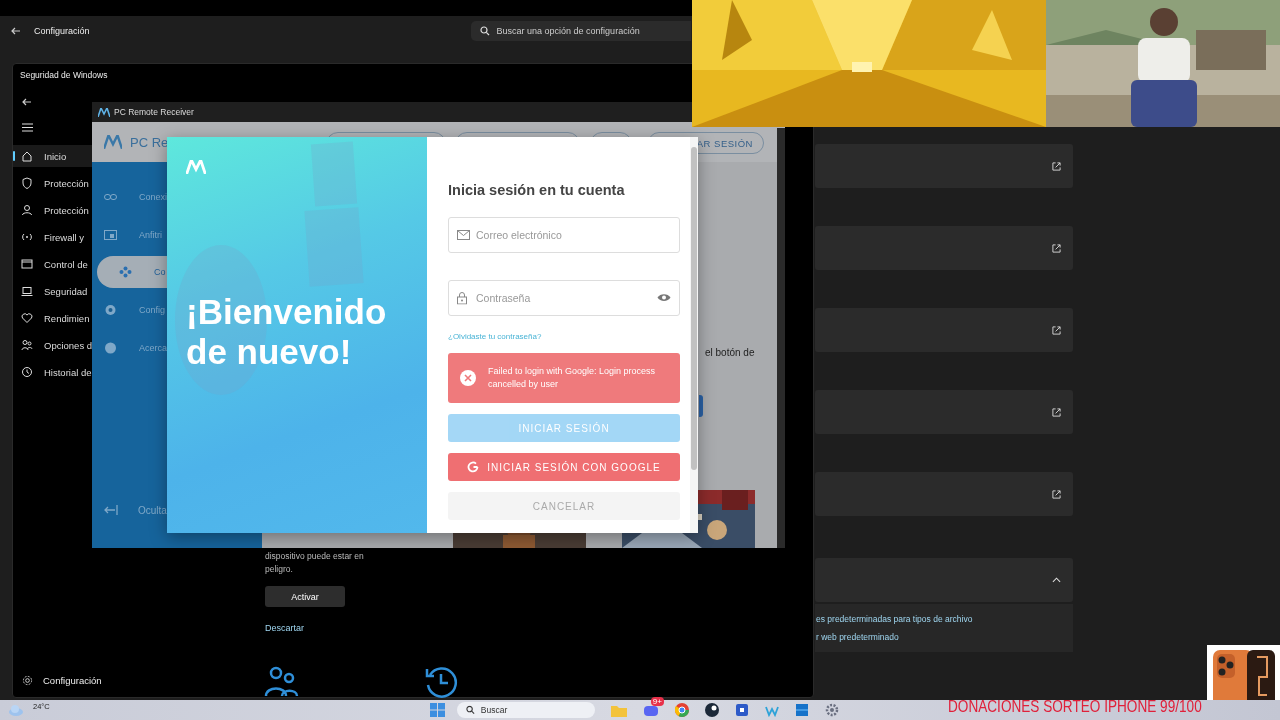 The image size is (1280, 720). What do you see at coordinates (572, 378) in the screenshot?
I see `error-message: Failed to login with Google: Login process cancelled by user` at bounding box center [572, 378].